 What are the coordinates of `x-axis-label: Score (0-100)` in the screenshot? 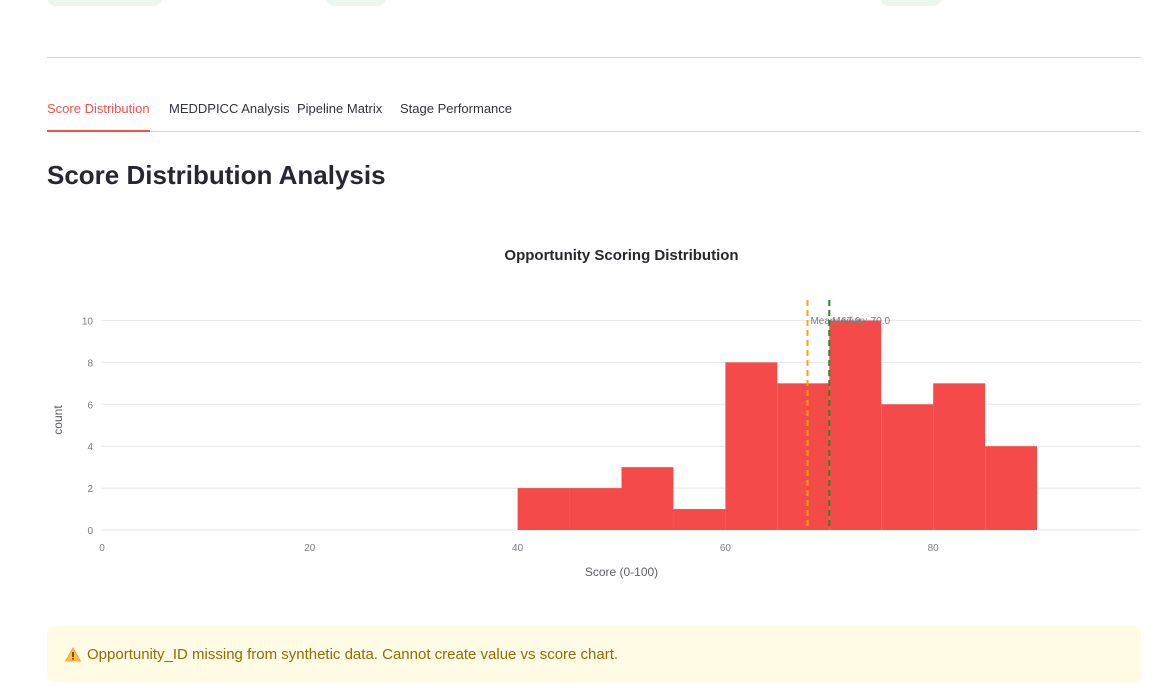 It's located at (621, 572).